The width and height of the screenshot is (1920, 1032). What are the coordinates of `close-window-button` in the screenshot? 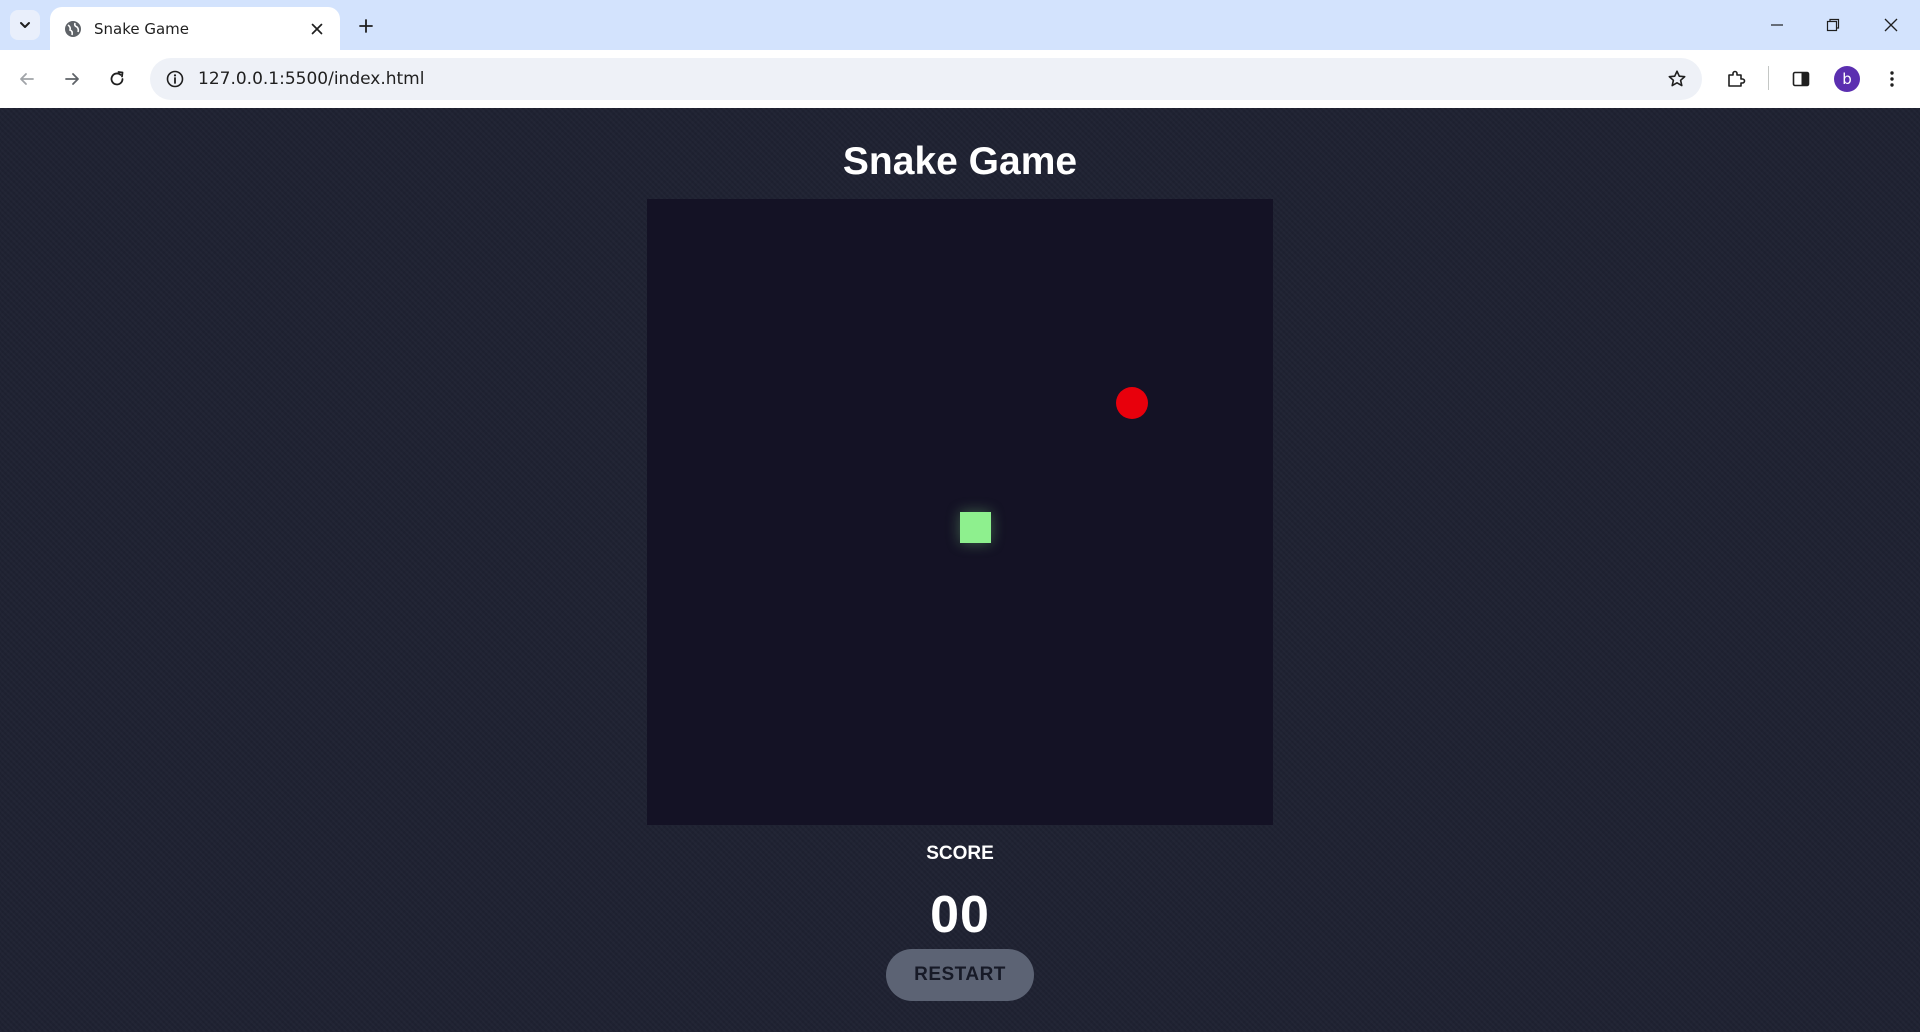 It's located at (1891, 25).